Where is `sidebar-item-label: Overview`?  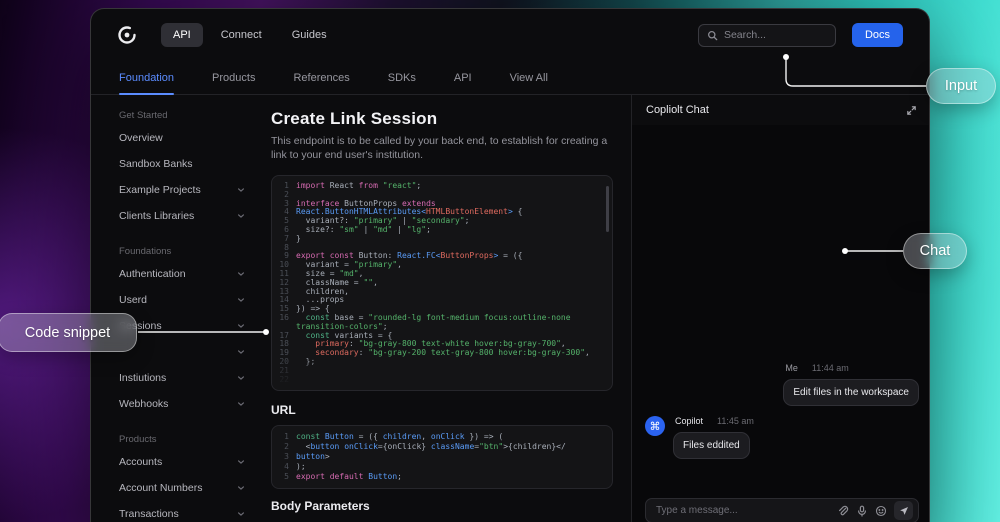
sidebar-item-label: Overview is located at coordinates (141, 138).